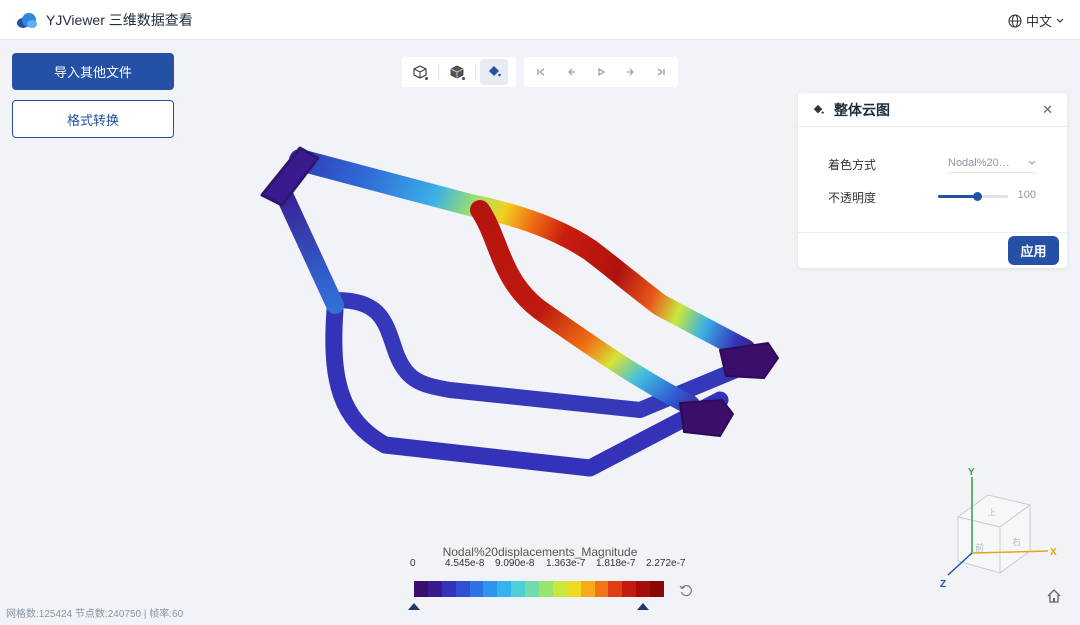  I want to click on next-frame-button, so click(631, 72).